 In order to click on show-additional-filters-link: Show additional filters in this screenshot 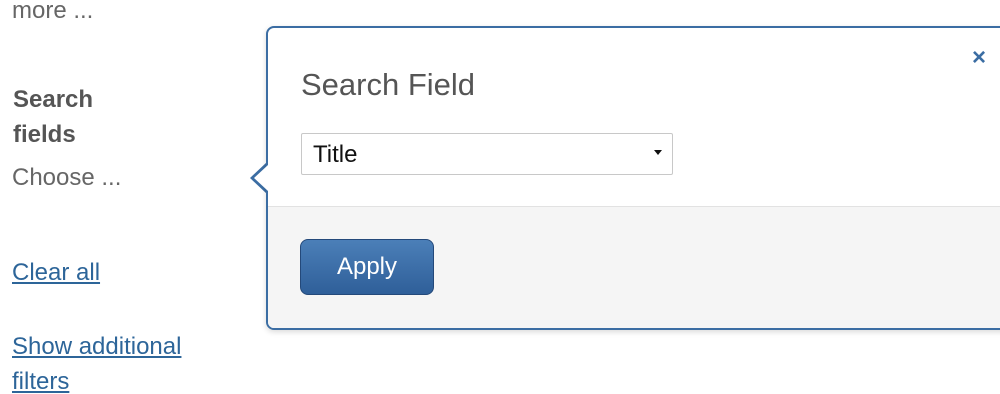, I will do `click(127, 361)`.